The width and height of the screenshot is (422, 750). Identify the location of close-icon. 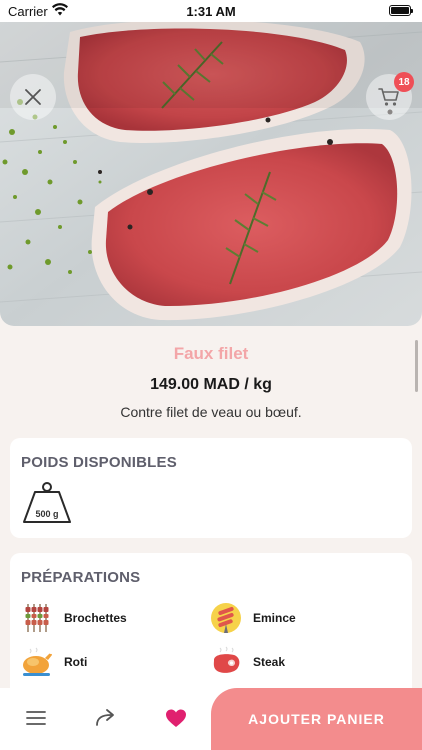
(33, 97).